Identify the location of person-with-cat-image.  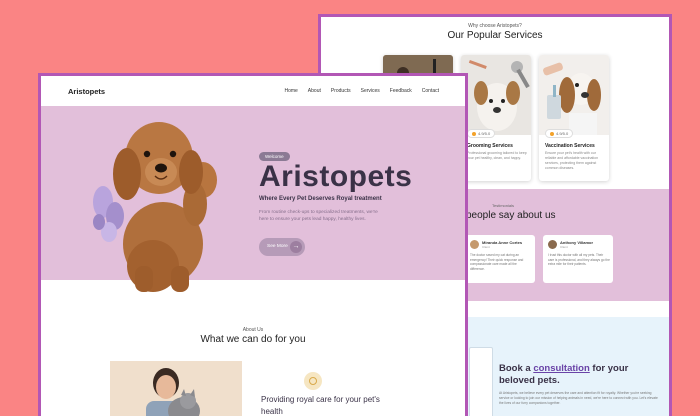
(176, 388).